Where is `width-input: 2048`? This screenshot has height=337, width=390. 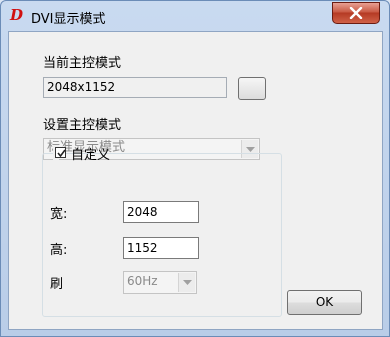 width-input: 2048 is located at coordinates (161, 212).